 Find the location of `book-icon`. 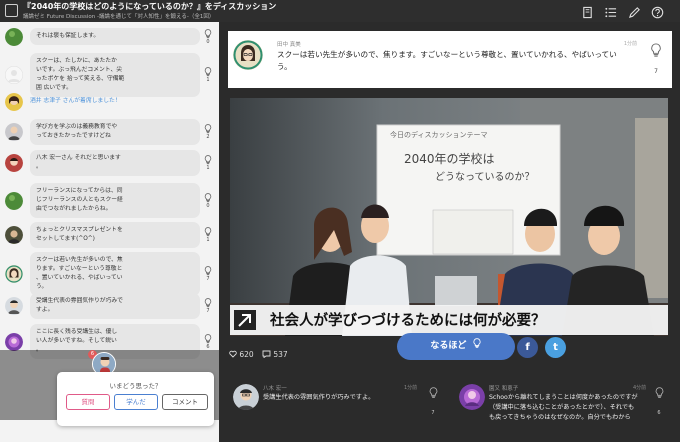

book-icon is located at coordinates (587, 11).